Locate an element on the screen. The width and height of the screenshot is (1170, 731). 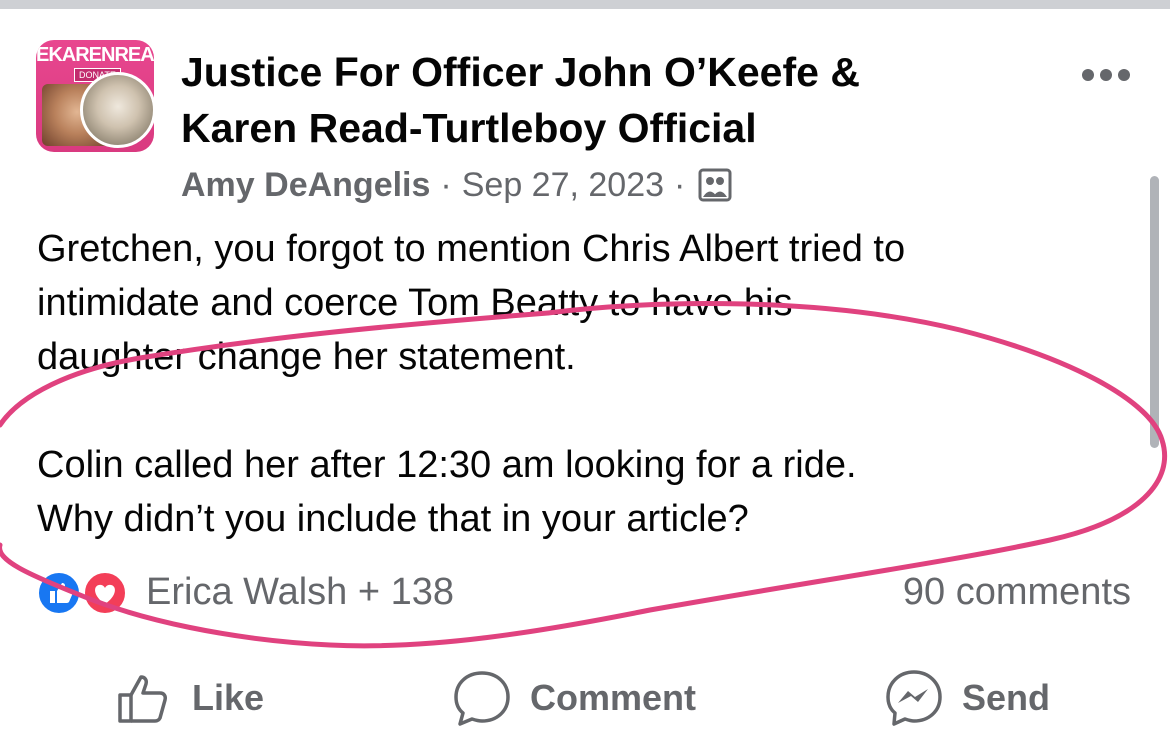
reaction-names: Erica Walsh + 138 is located at coordinates (300, 592).